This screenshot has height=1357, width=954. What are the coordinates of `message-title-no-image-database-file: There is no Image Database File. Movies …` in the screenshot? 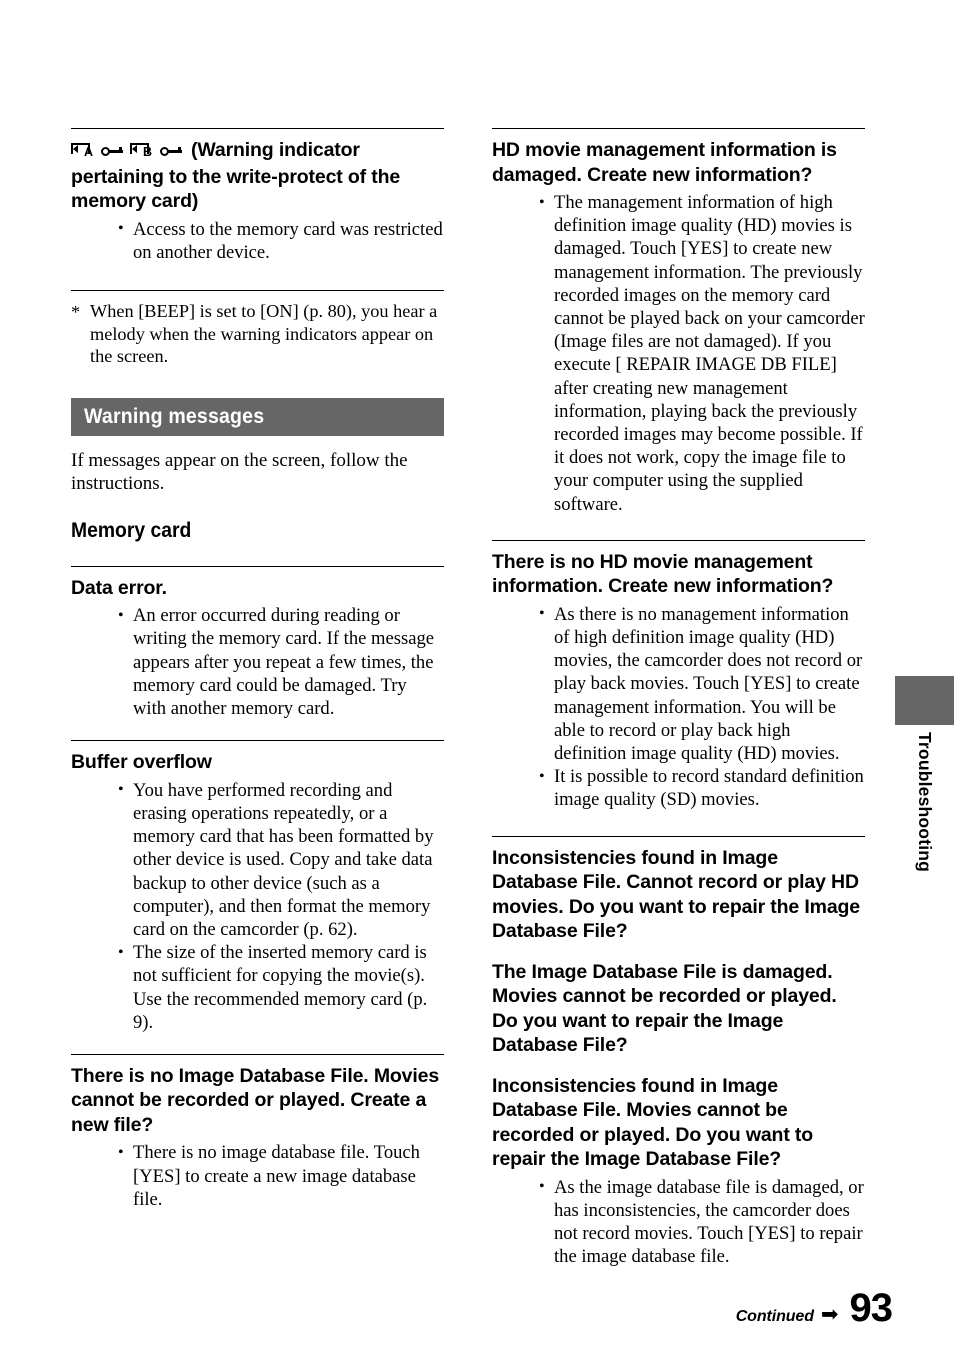 It's located at (255, 1100).